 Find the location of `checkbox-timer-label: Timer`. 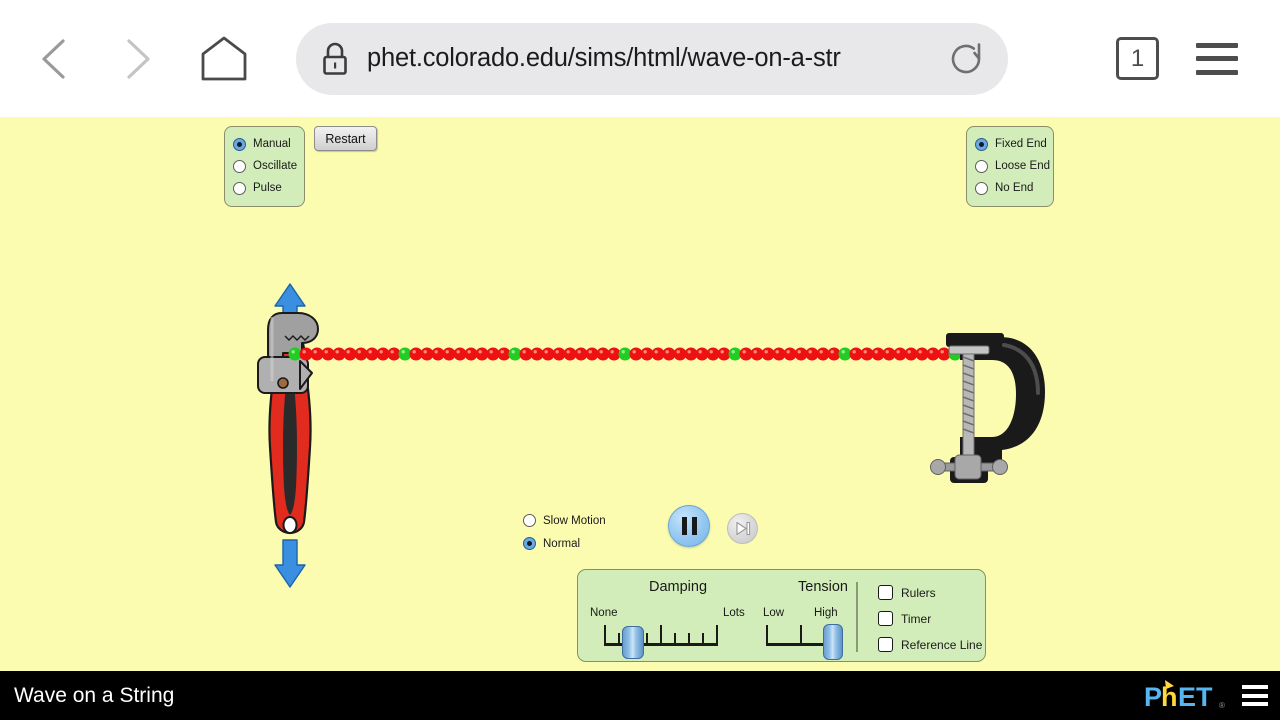

checkbox-timer-label: Timer is located at coordinates (916, 618).